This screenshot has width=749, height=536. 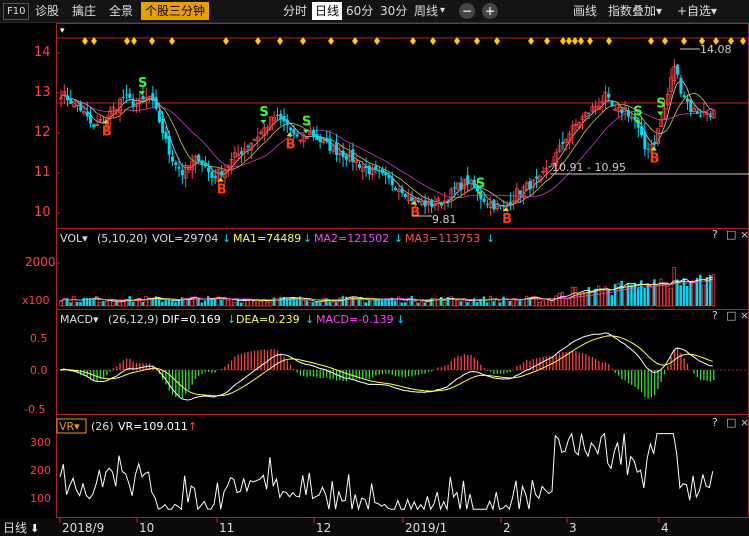 What do you see at coordinates (74, 238) in the screenshot?
I see `vol-indicator-select: VOL▾` at bounding box center [74, 238].